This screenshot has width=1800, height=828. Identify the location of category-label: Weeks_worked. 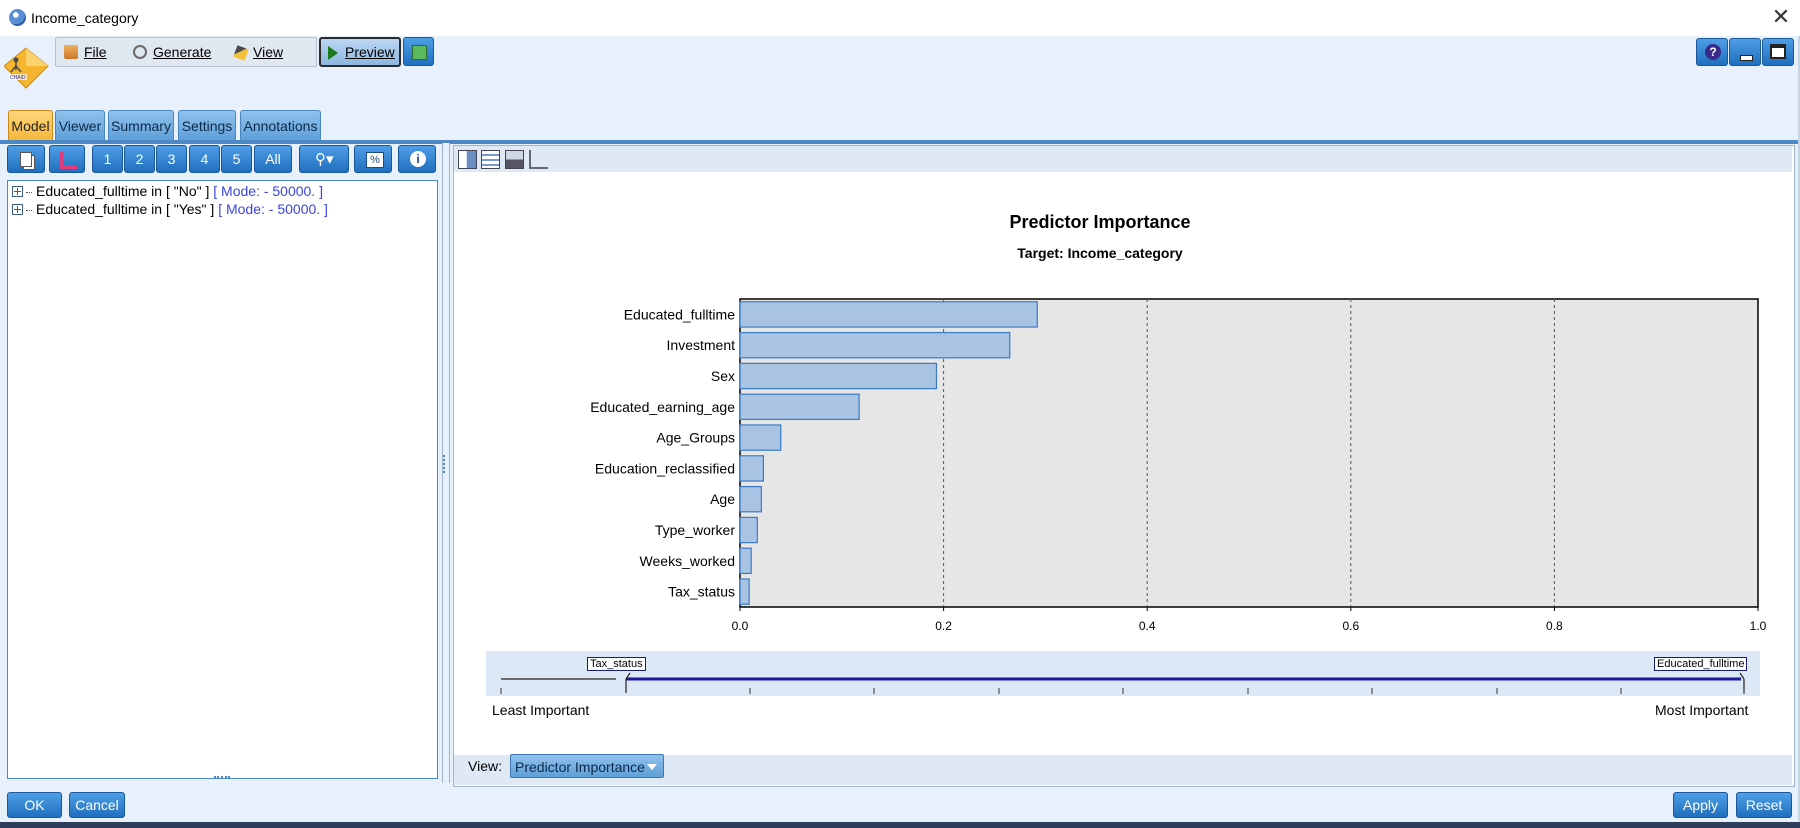
(687, 561).